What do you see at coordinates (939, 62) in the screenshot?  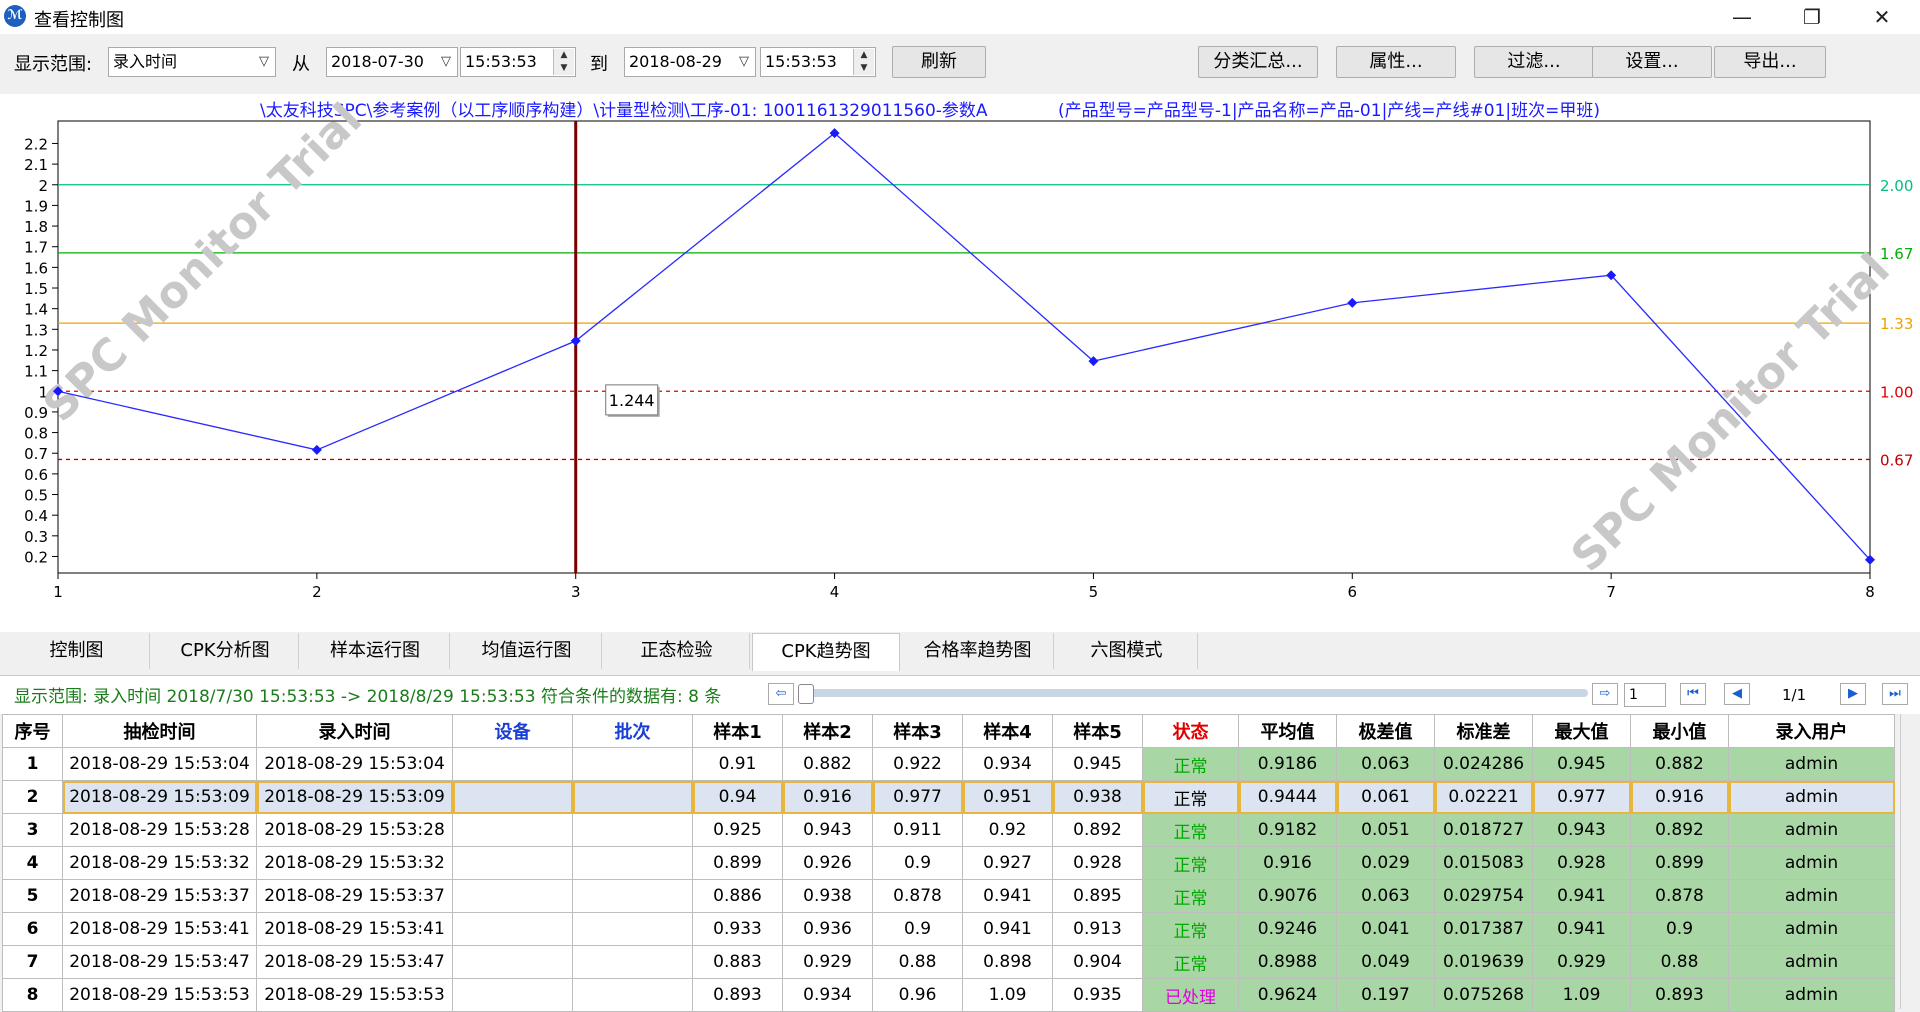 I see `refresh-button: 刷新` at bounding box center [939, 62].